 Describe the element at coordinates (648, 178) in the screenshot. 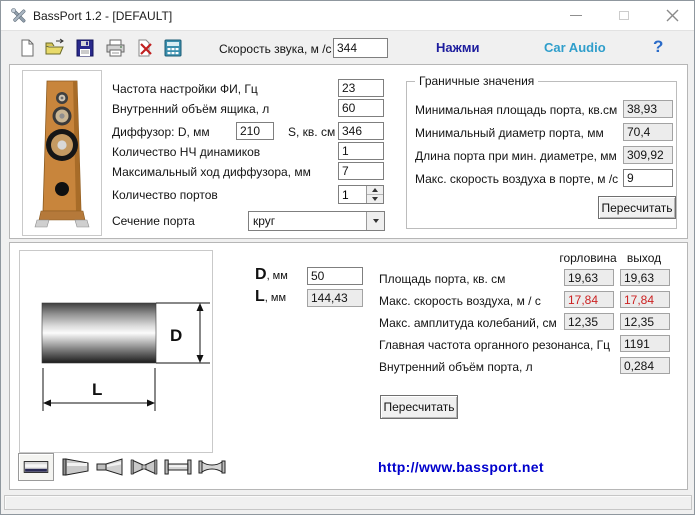

I see `max-air-speed-input` at that location.